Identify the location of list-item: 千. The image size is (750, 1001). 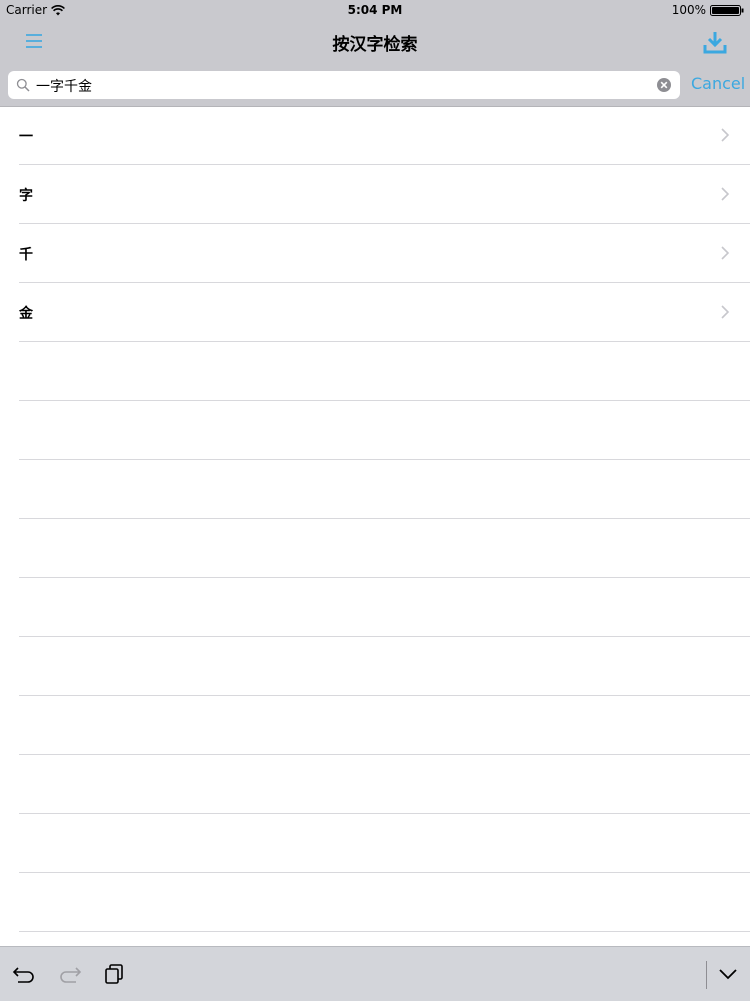
(384, 253).